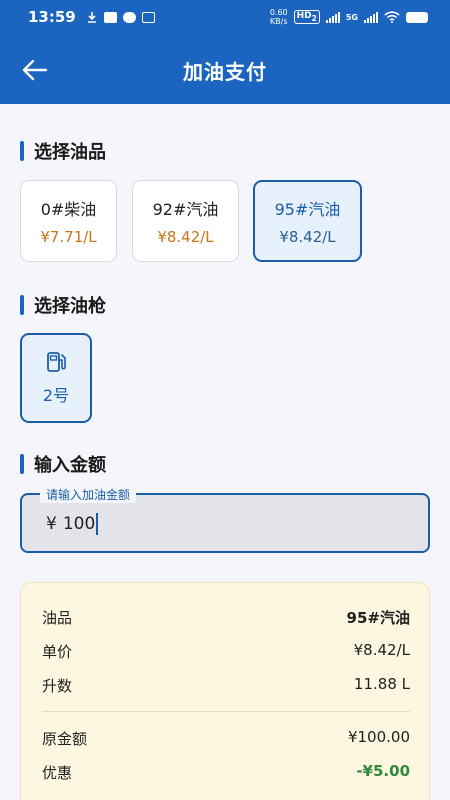 The height and width of the screenshot is (800, 450). Describe the element at coordinates (378, 618) in the screenshot. I see `summary-value: 95#汽油` at that location.